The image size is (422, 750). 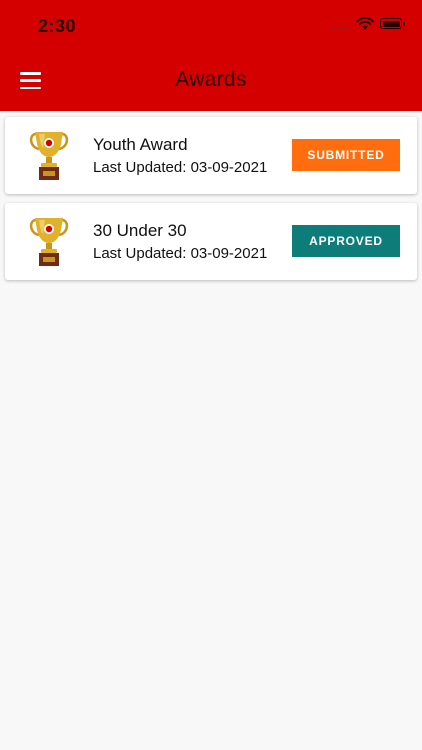 What do you see at coordinates (57, 26) in the screenshot?
I see `status-bar-time: 2:30` at bounding box center [57, 26].